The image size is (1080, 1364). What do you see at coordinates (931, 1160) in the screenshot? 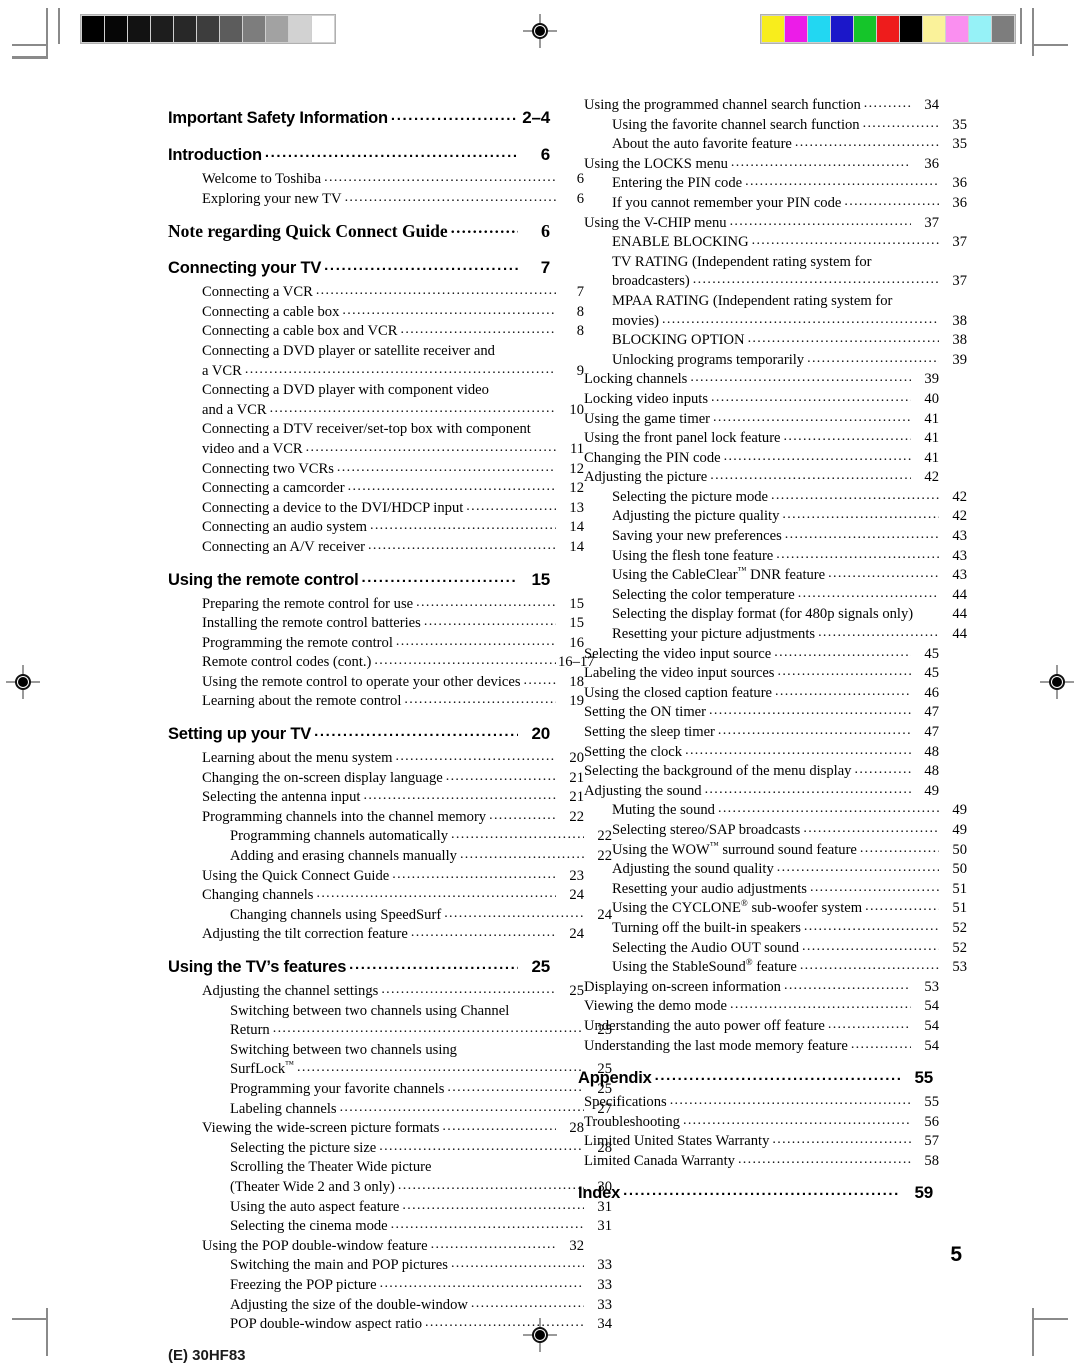
I see `toc-entry-page-number: 58` at bounding box center [931, 1160].